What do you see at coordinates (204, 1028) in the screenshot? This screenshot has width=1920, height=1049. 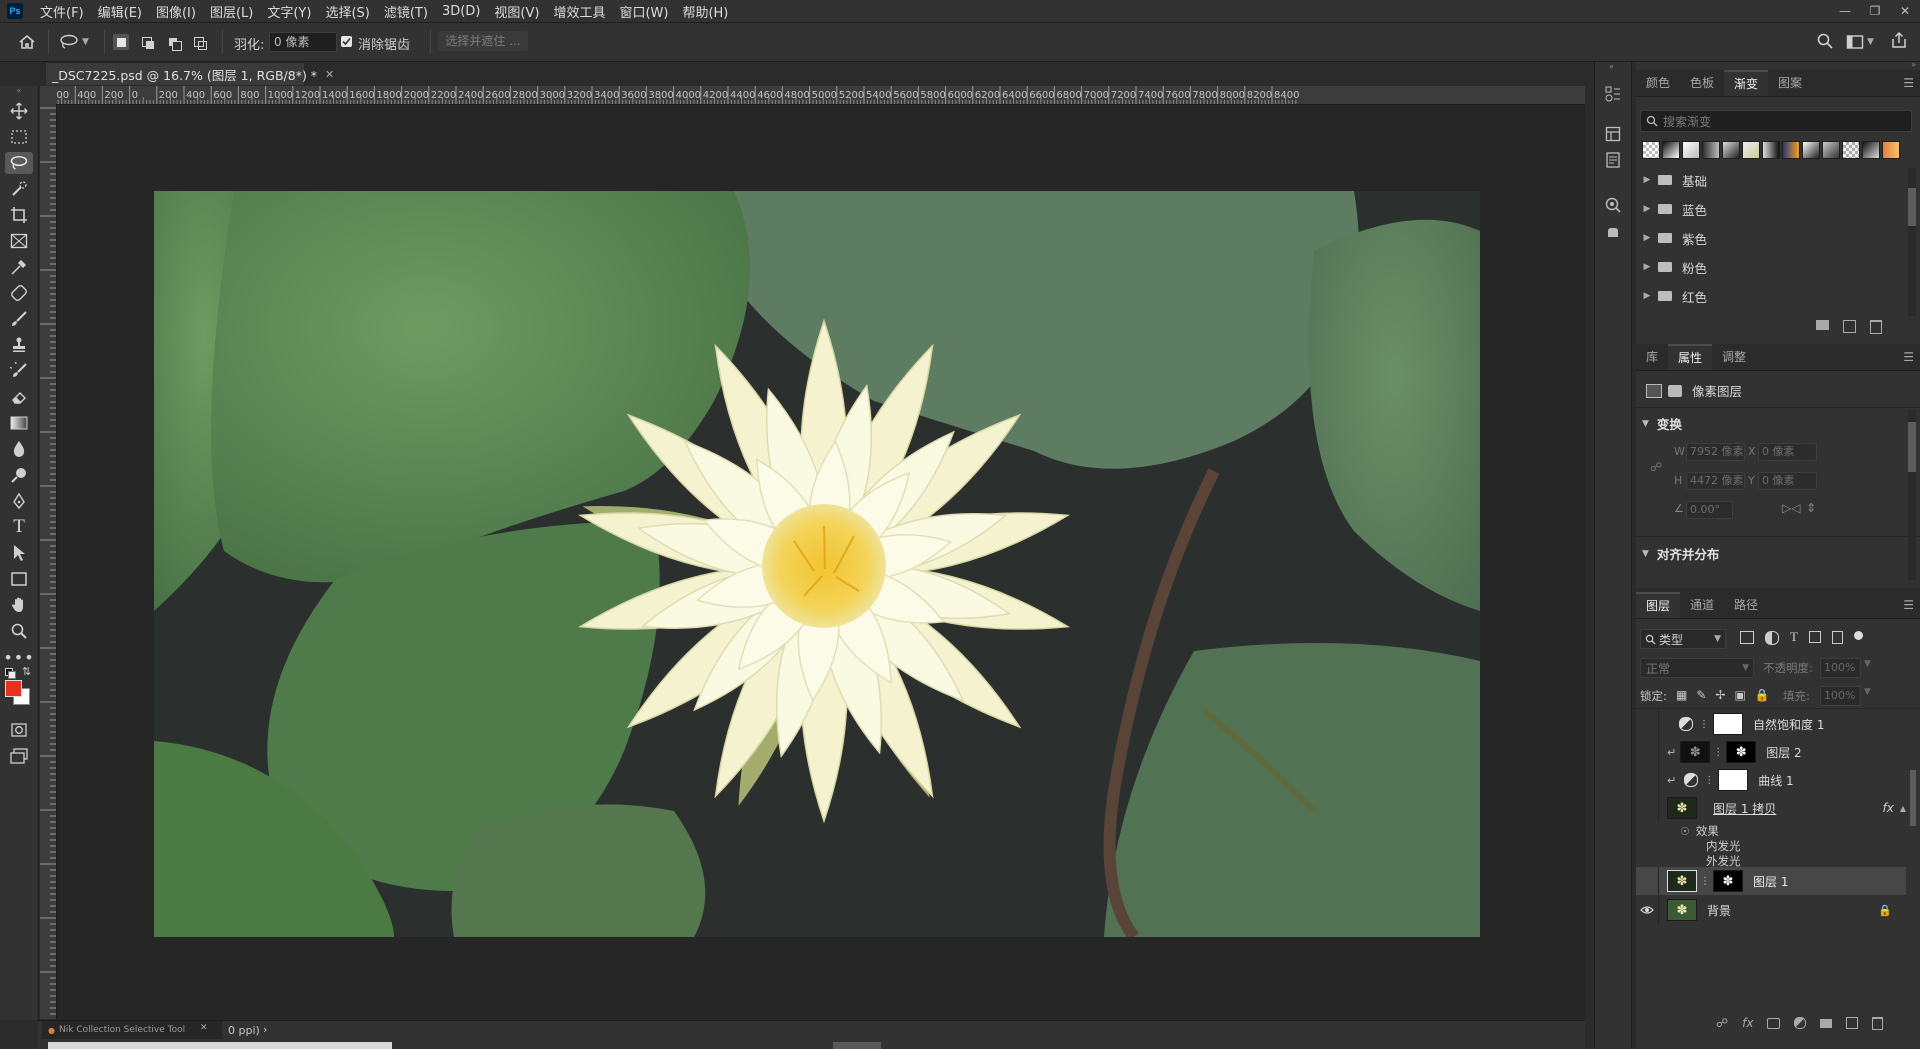 I see `close-plugin-icon: ✕` at bounding box center [204, 1028].